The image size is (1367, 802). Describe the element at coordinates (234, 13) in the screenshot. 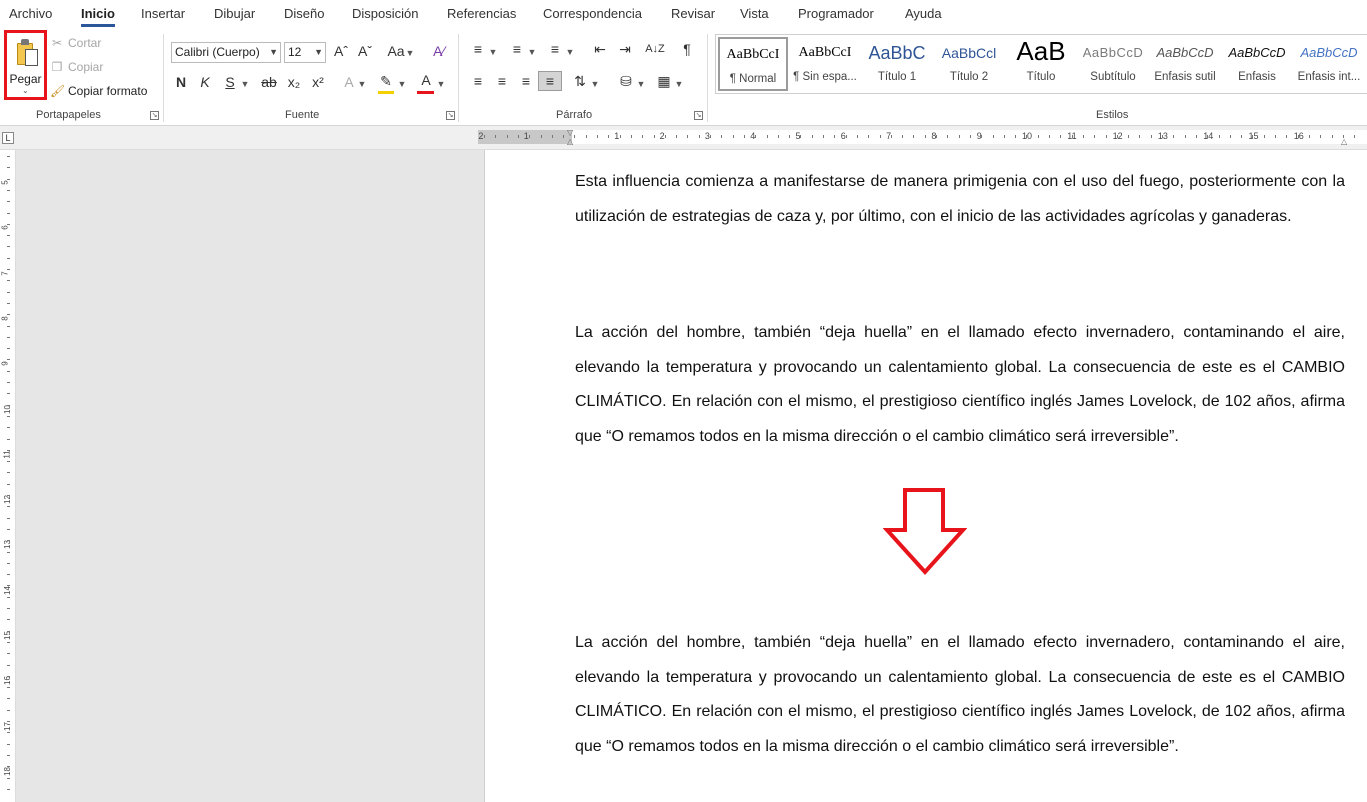

I see `tab-dibujar: Dibujar` at that location.